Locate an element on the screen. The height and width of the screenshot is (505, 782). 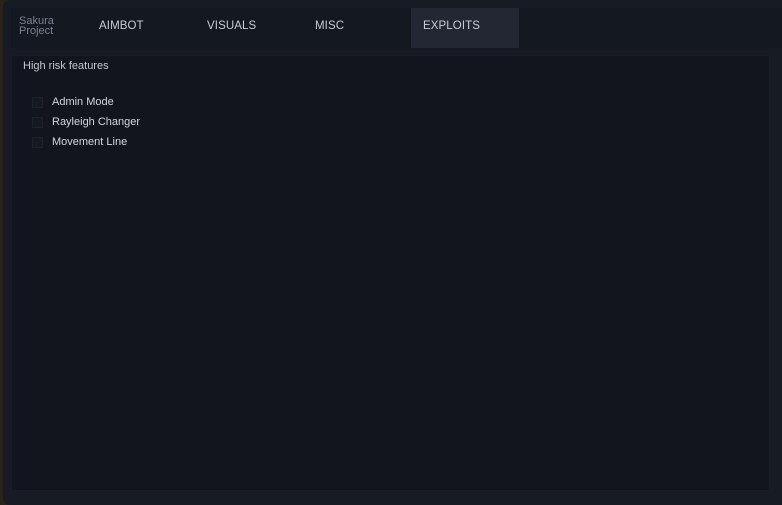
admin-mode-checkbox is located at coordinates (37, 102).